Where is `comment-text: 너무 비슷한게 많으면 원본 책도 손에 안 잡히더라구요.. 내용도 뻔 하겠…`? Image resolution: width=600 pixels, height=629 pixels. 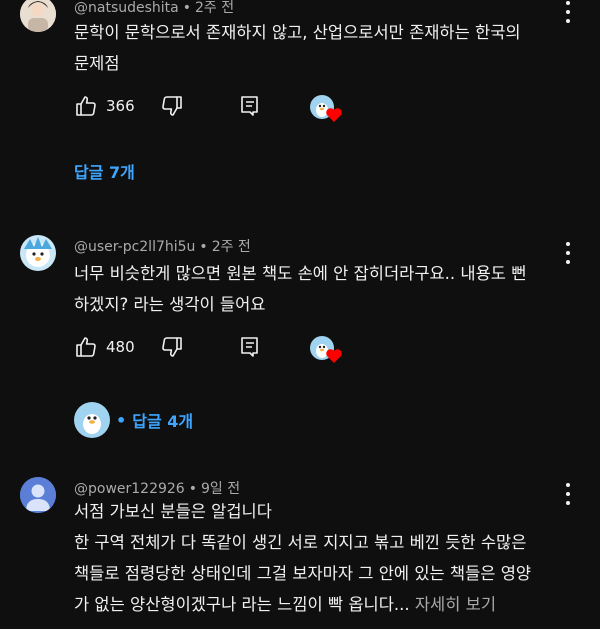 comment-text: 너무 비슷한게 많으면 원본 책도 손에 안 잡히더라구요.. 내용도 뻔 하겠… is located at coordinates (313, 289).